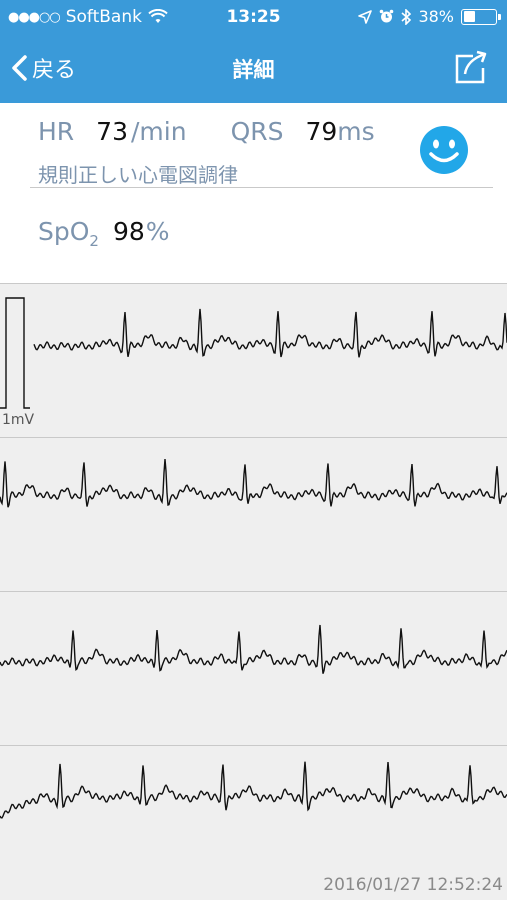 This screenshot has height=900, width=507. Describe the element at coordinates (253, 18) in the screenshot. I see `status-bar: ●●●○○ SoftBank 13:25 38%` at that location.